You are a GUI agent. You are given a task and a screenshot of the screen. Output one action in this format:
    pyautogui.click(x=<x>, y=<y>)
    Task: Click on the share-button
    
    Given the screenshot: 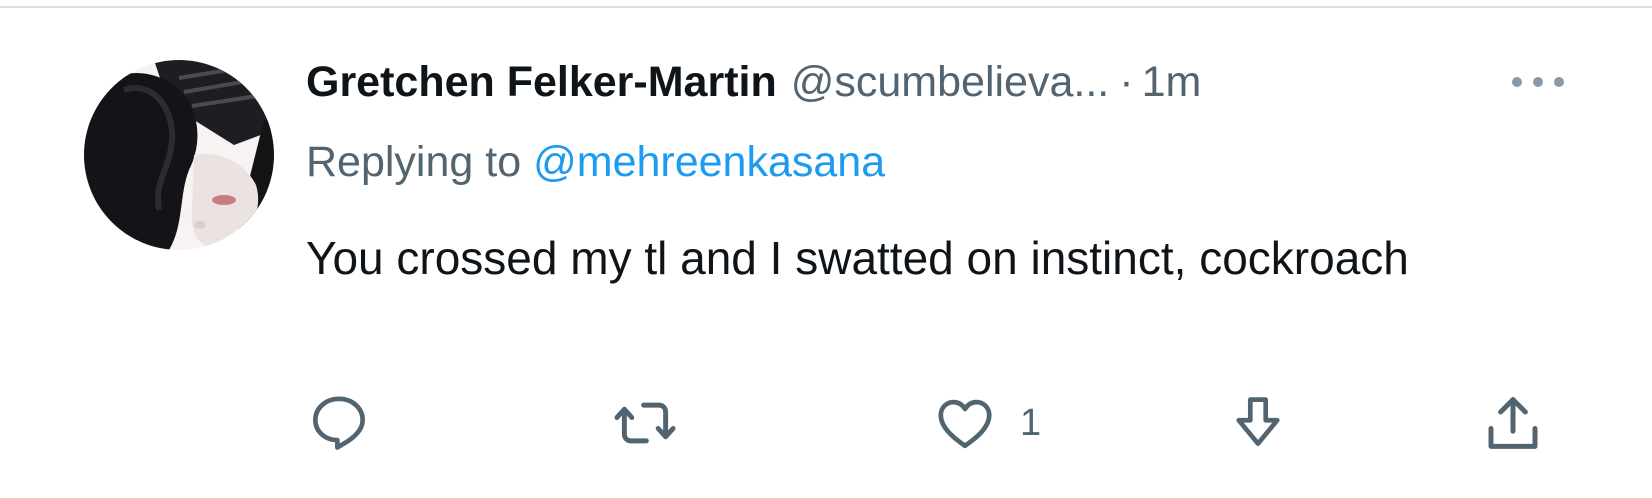 What is the action you would take?
    pyautogui.click(x=1513, y=423)
    